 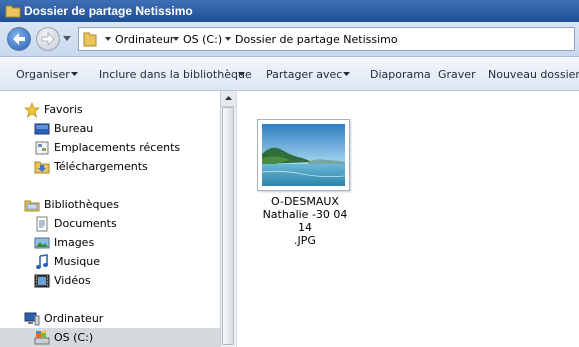 What do you see at coordinates (72, 280) in the screenshot?
I see `nav-item-label: Vidéos` at bounding box center [72, 280].